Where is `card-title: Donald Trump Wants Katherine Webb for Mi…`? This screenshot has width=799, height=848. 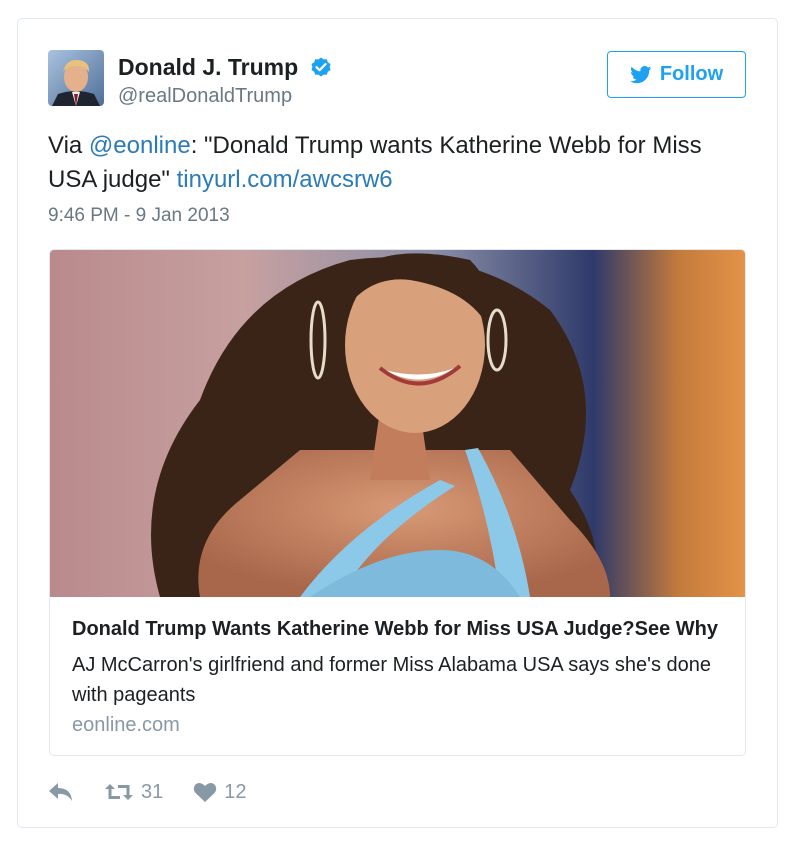
card-title: Donald Trump Wants Katherine Webb for Mi… is located at coordinates (402, 629).